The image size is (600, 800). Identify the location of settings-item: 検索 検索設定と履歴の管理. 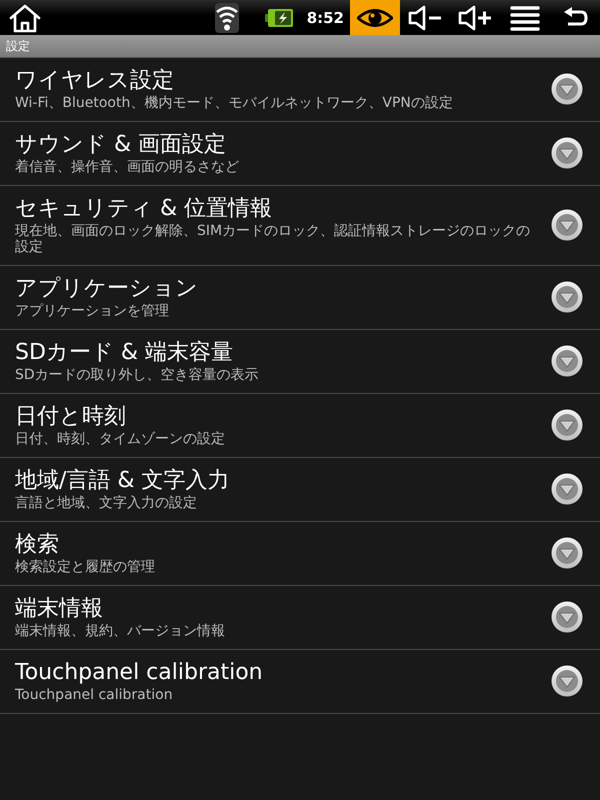
(300, 554).